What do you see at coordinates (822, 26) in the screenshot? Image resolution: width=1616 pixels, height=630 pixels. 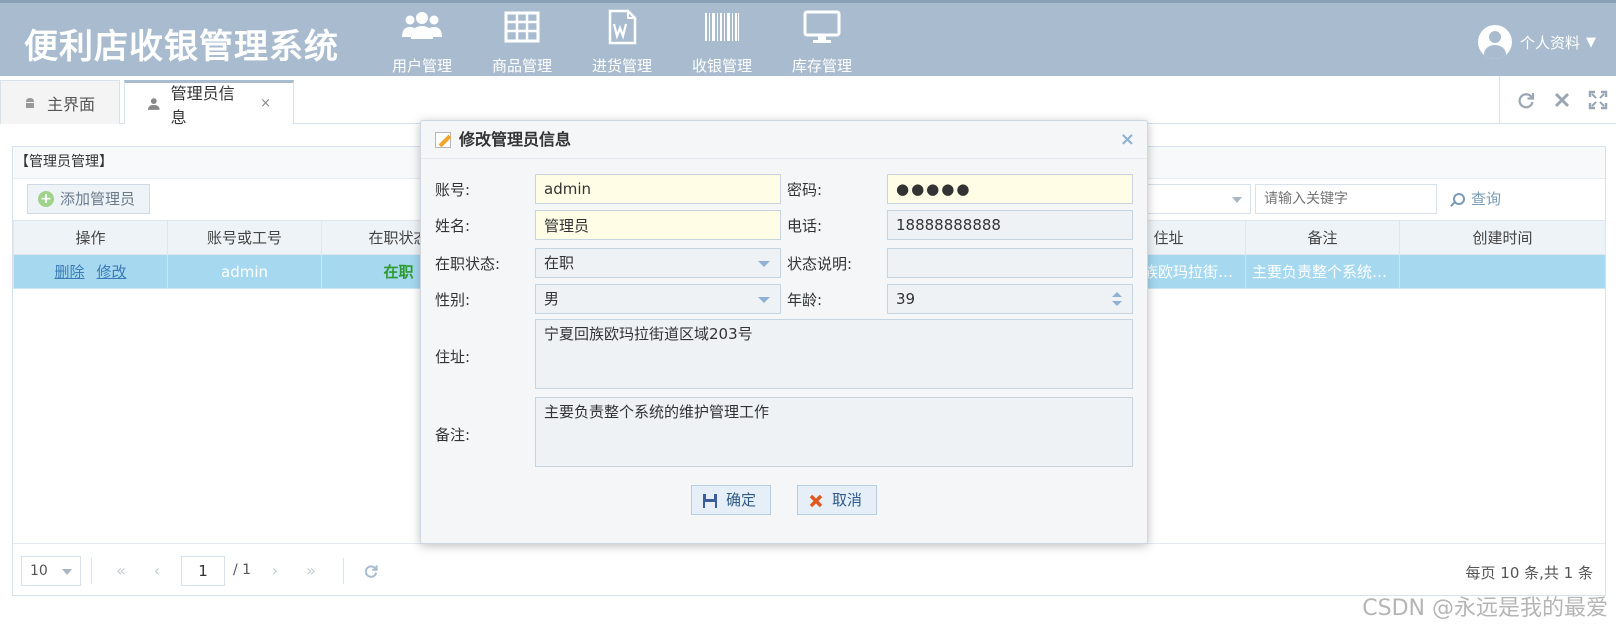 I see `monitor-icon` at bounding box center [822, 26].